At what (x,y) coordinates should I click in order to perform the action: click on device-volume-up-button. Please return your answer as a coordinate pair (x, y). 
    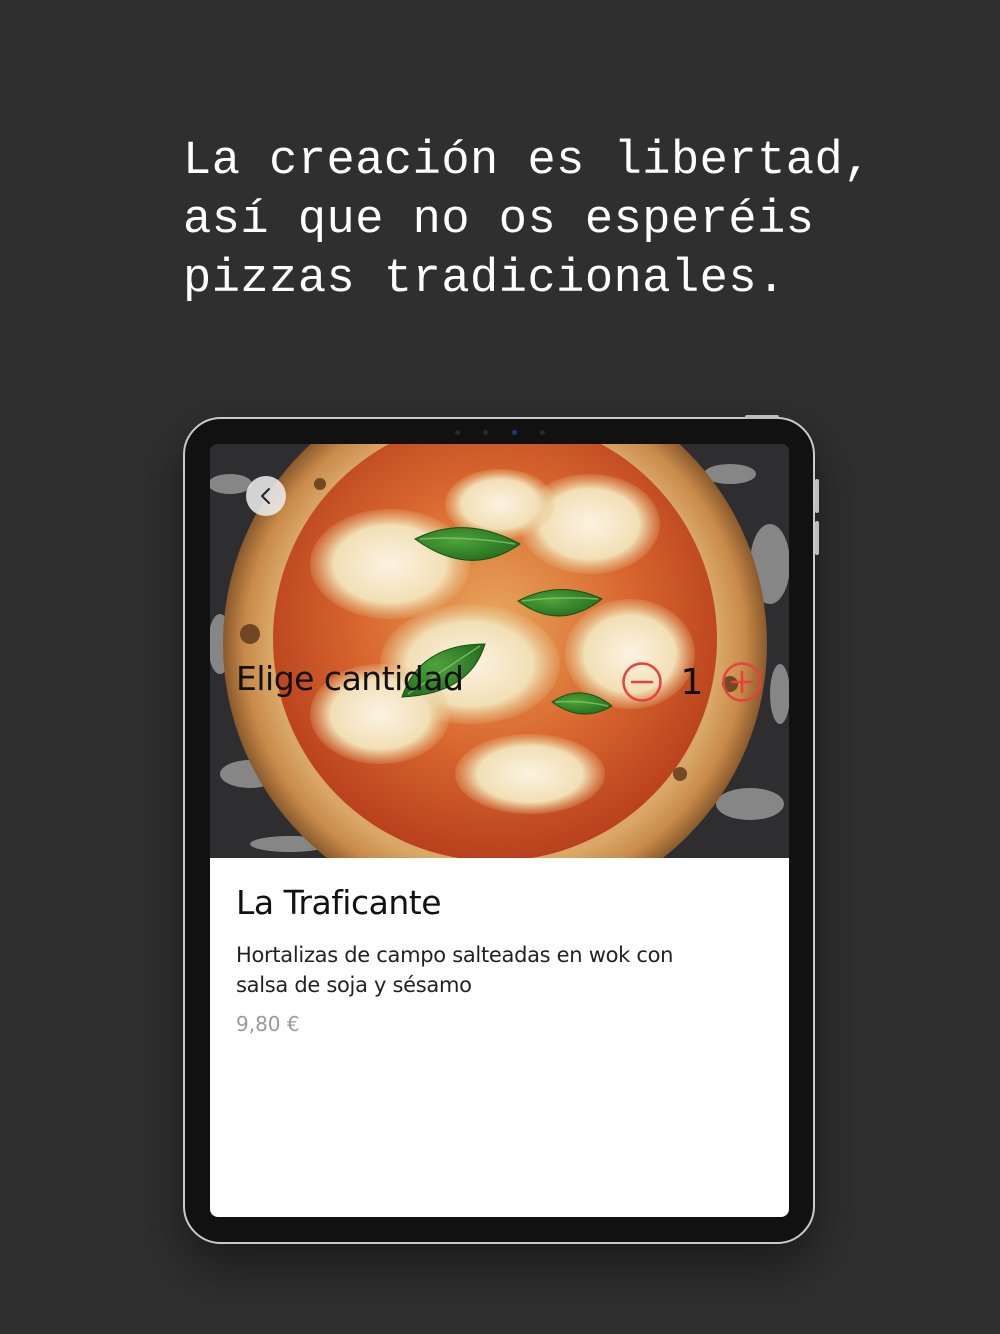
    Looking at the image, I should click on (817, 496).